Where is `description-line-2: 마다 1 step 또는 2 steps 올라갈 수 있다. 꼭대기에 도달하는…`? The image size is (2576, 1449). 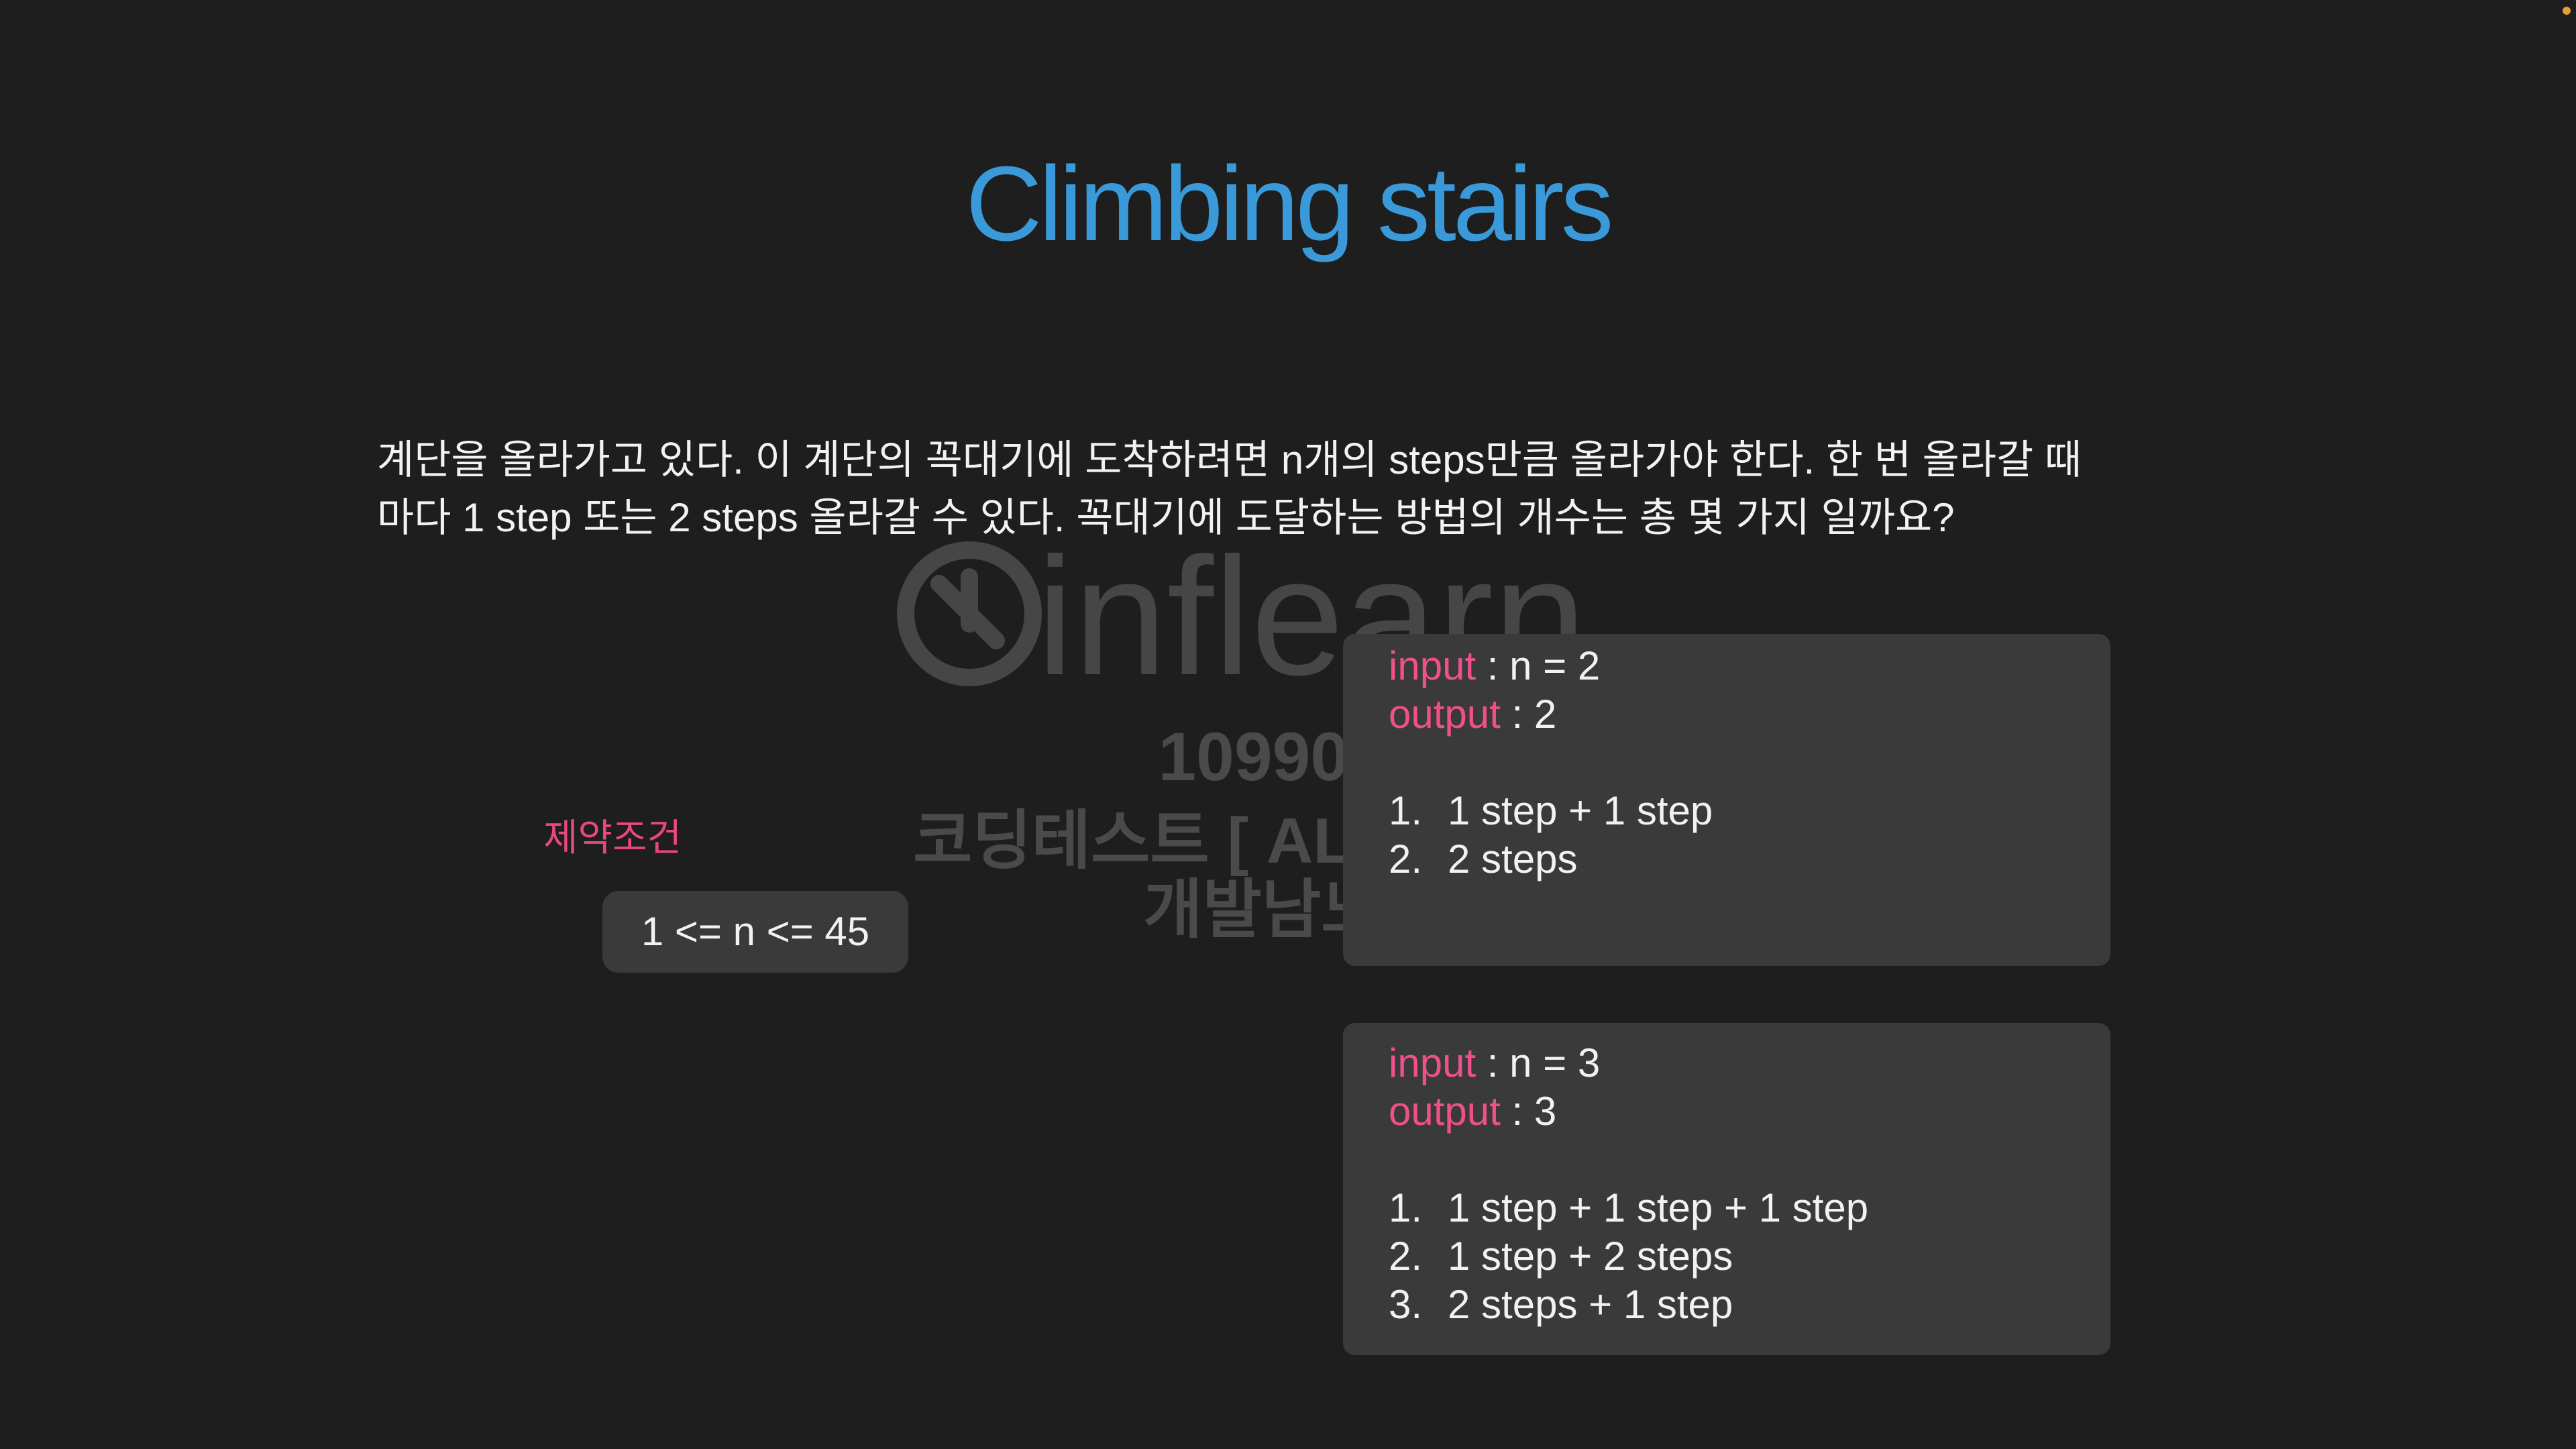
description-line-2: 마다 1 step 또는 2 steps 올라갈 수 있다. 꼭대기에 도달하는… is located at coordinates (1166, 517).